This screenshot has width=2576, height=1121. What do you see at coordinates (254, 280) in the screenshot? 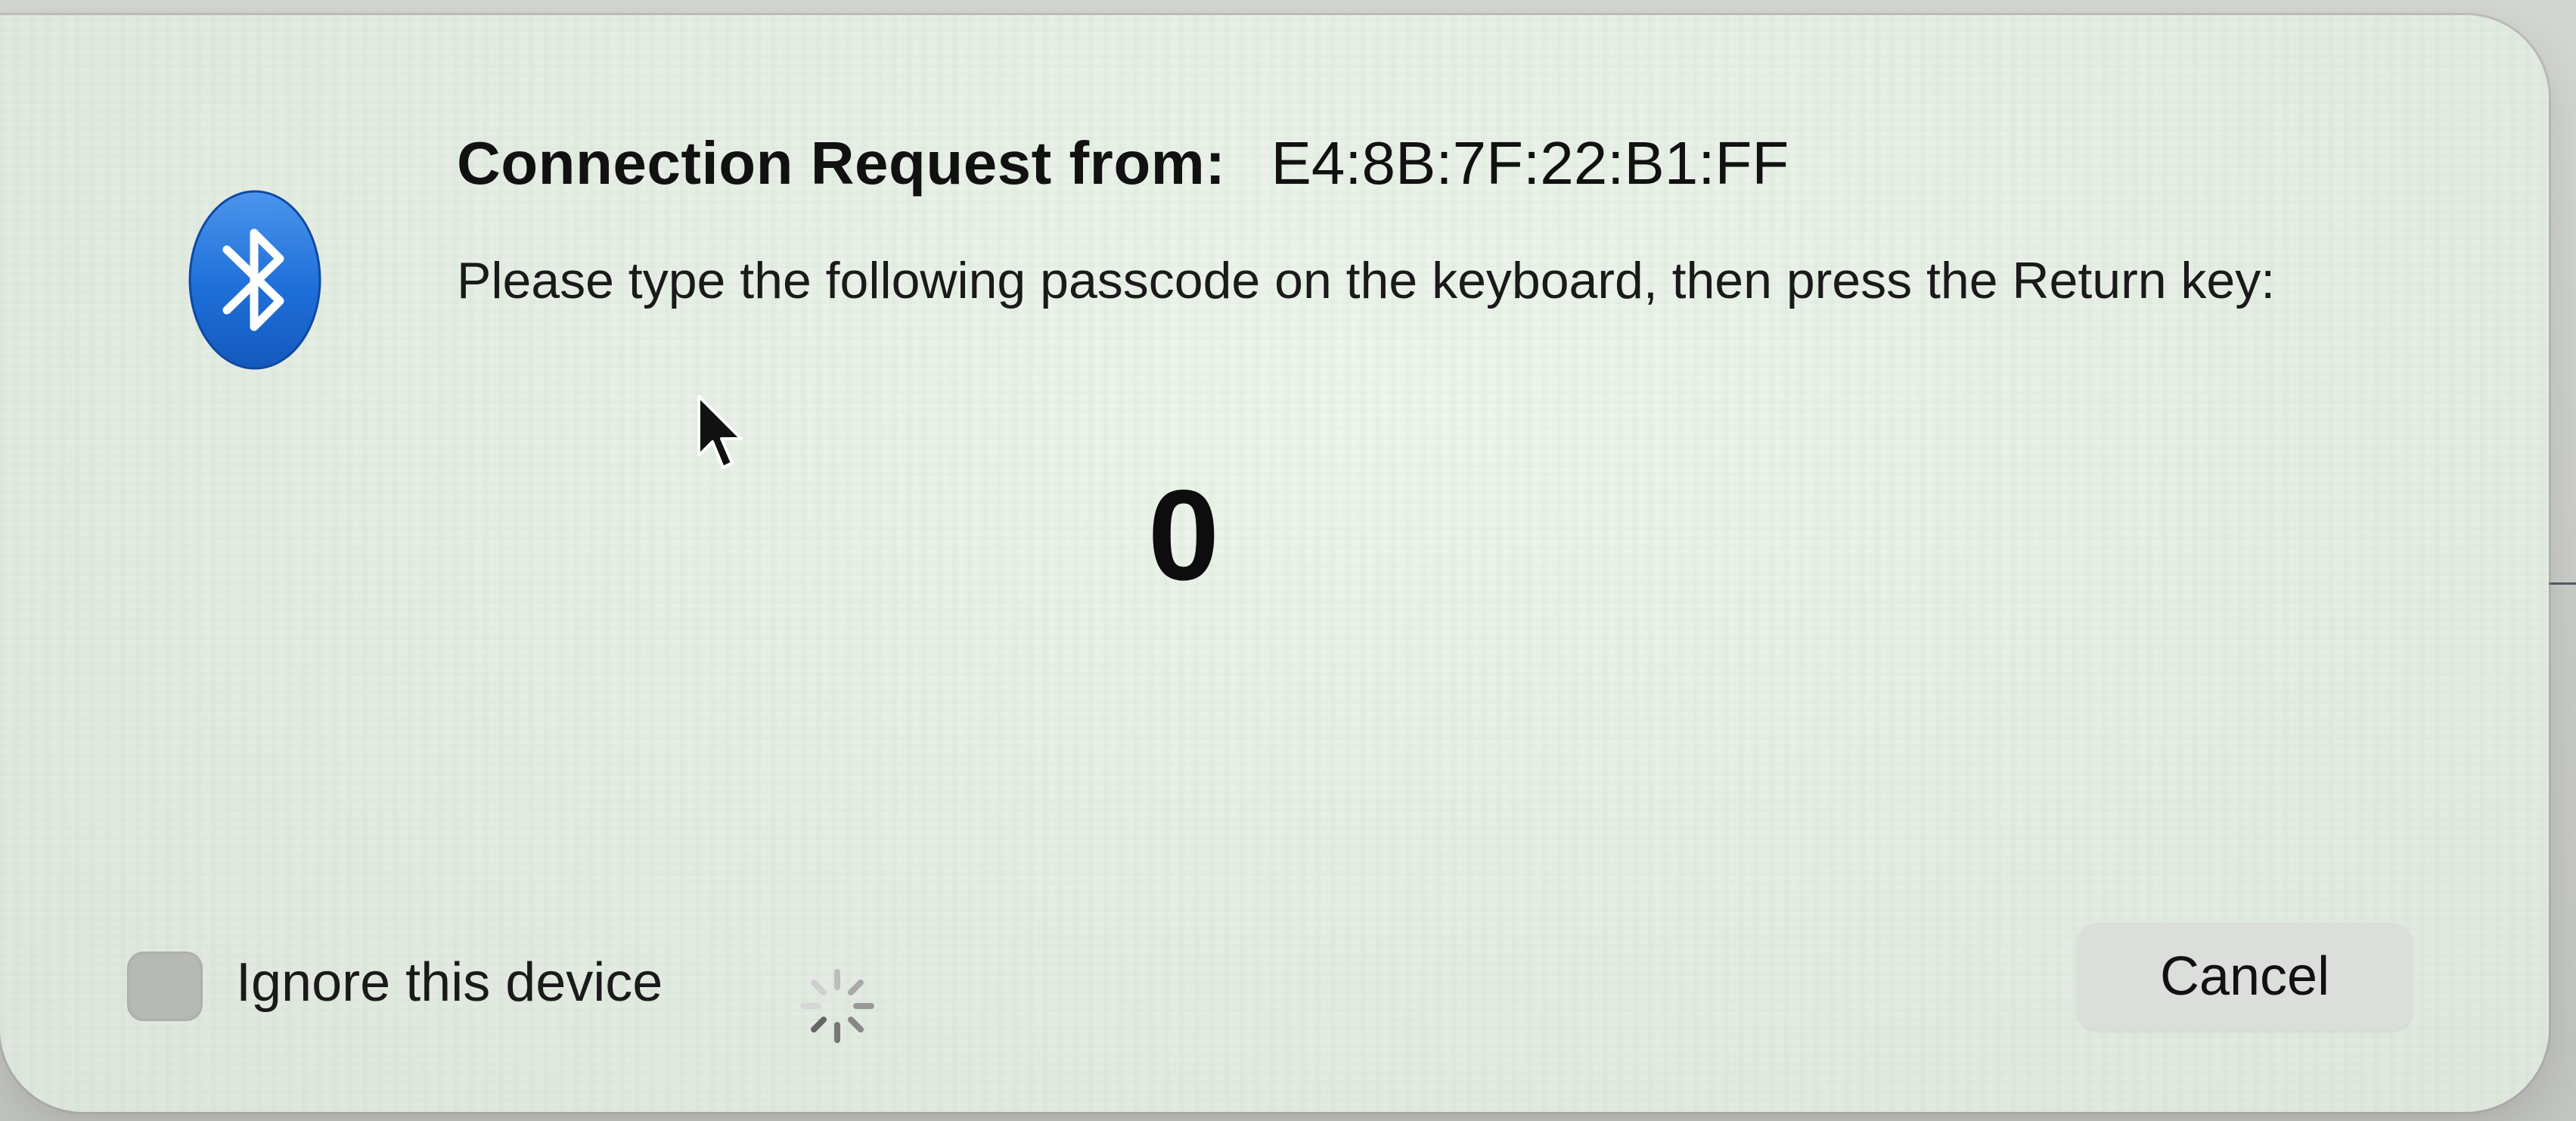
I see `bluetooth-icon` at bounding box center [254, 280].